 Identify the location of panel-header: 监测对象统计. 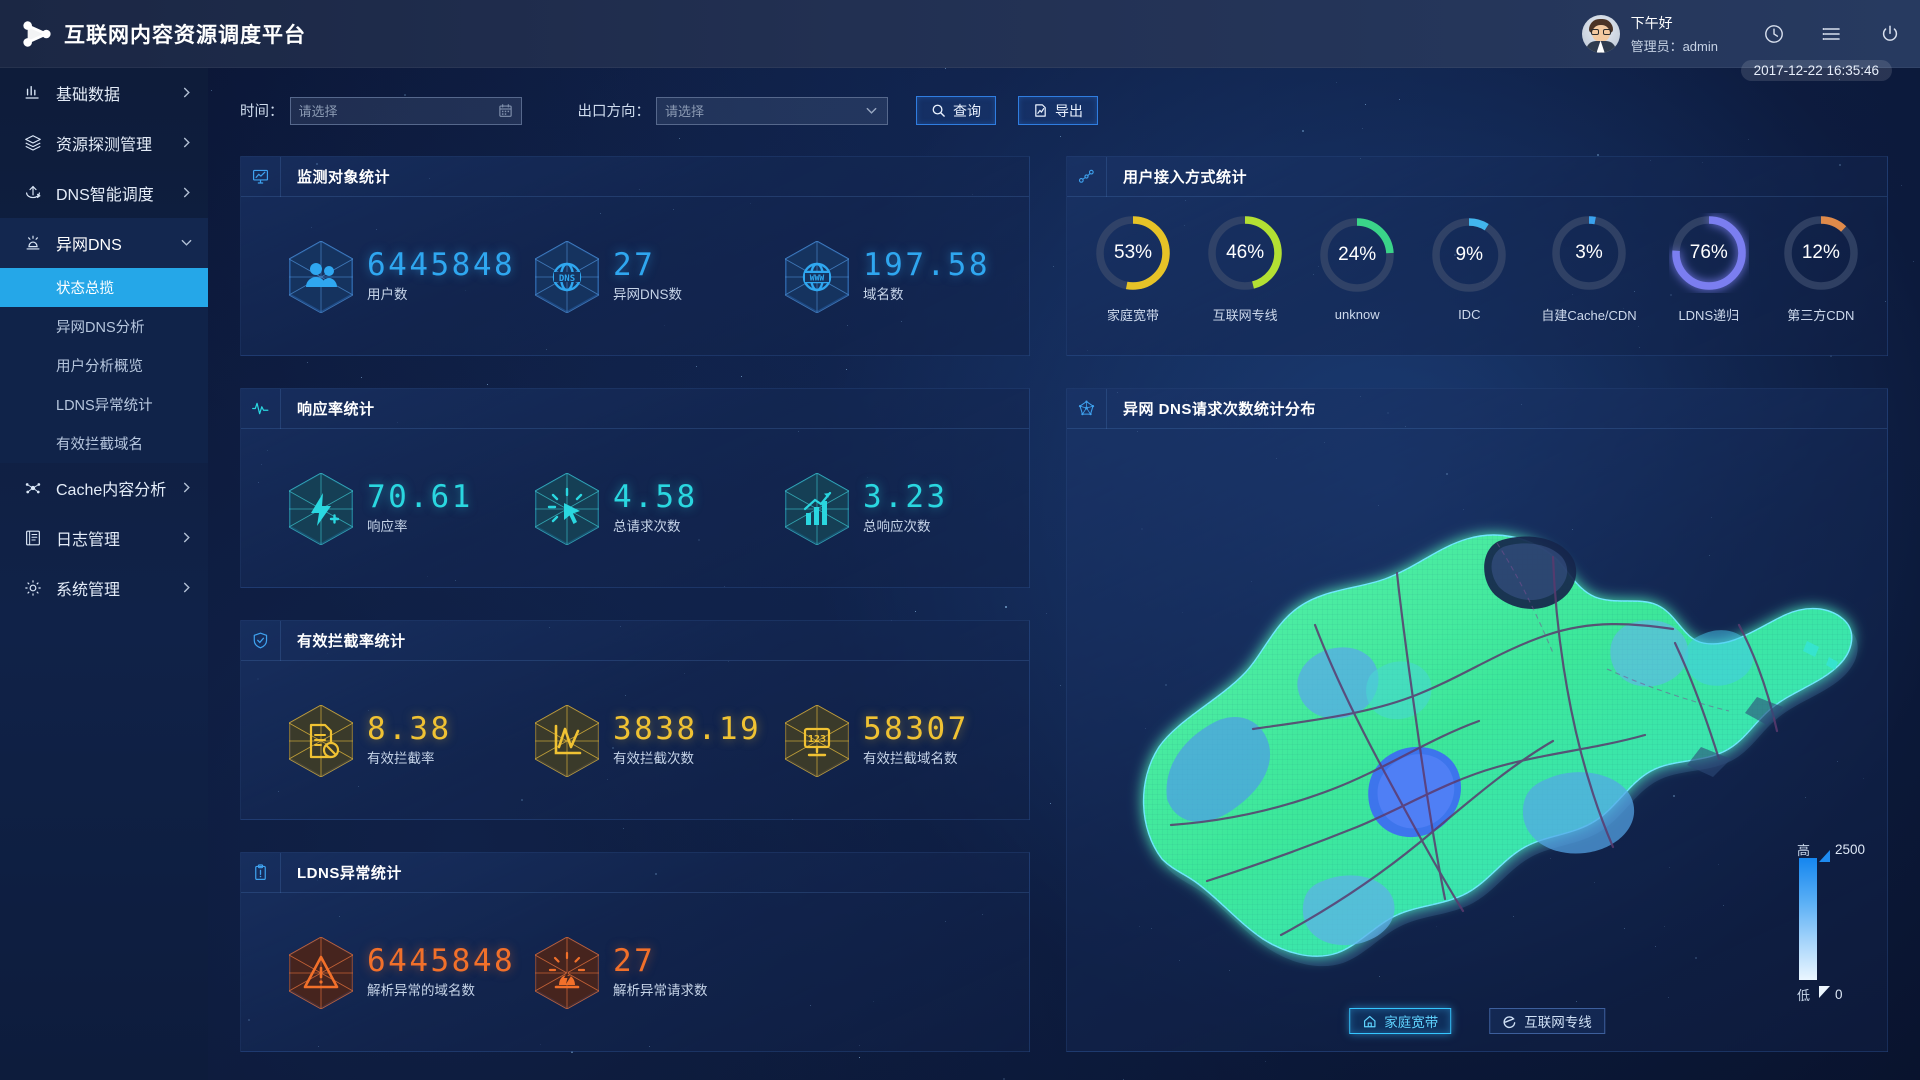
(635, 176).